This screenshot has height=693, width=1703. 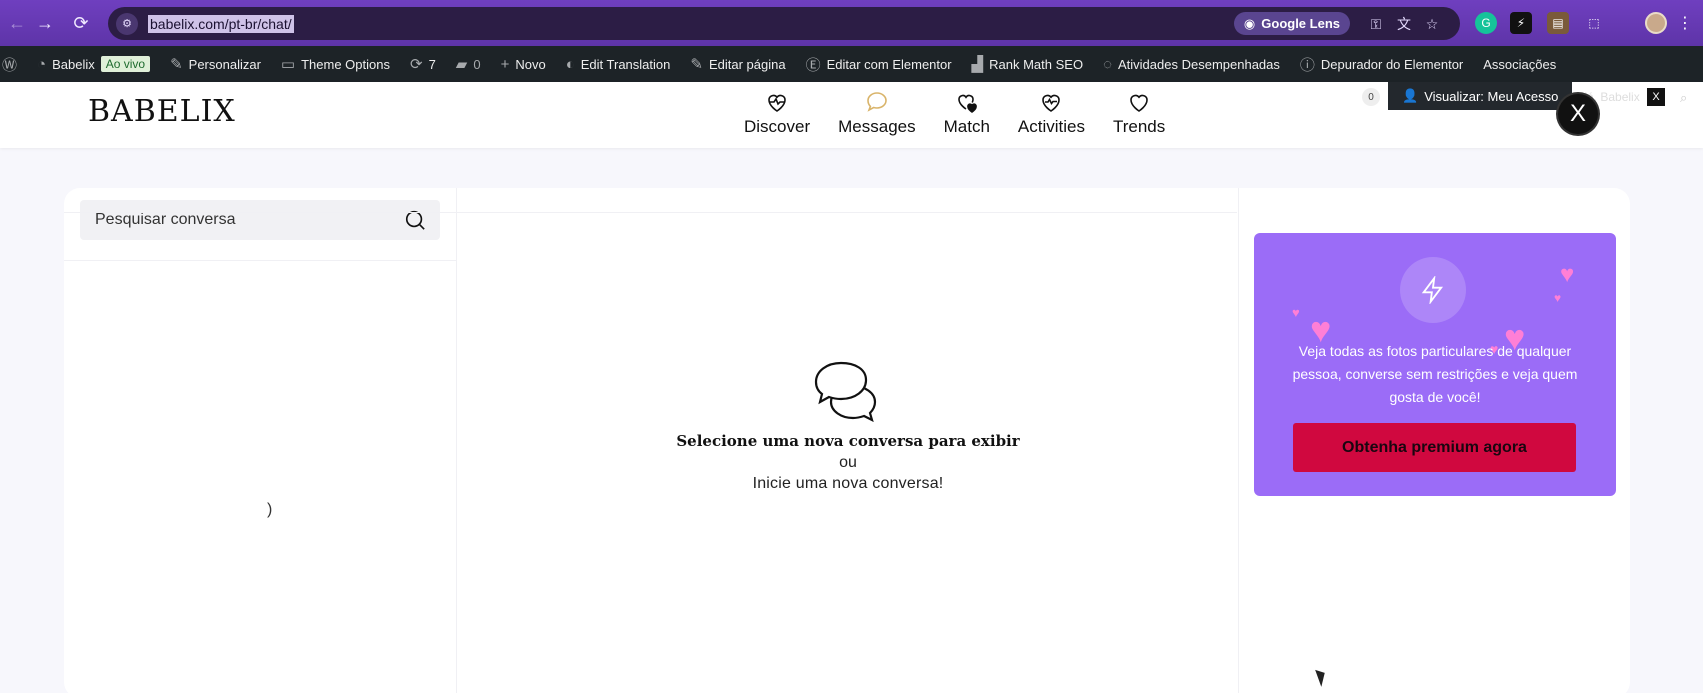 What do you see at coordinates (1307, 65) in the screenshot?
I see `info-icon: ⓘ` at bounding box center [1307, 65].